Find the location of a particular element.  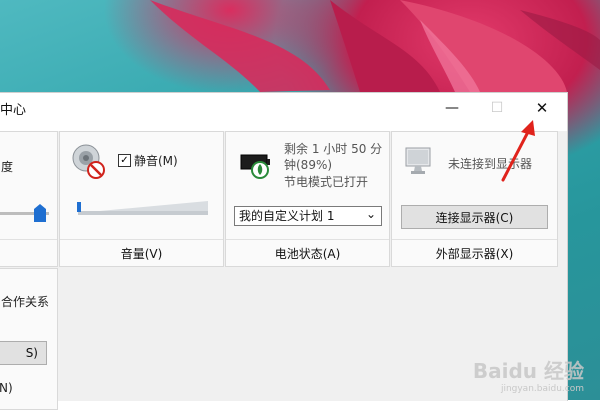

annotation-arrow-icon is located at coordinates (518, 151).